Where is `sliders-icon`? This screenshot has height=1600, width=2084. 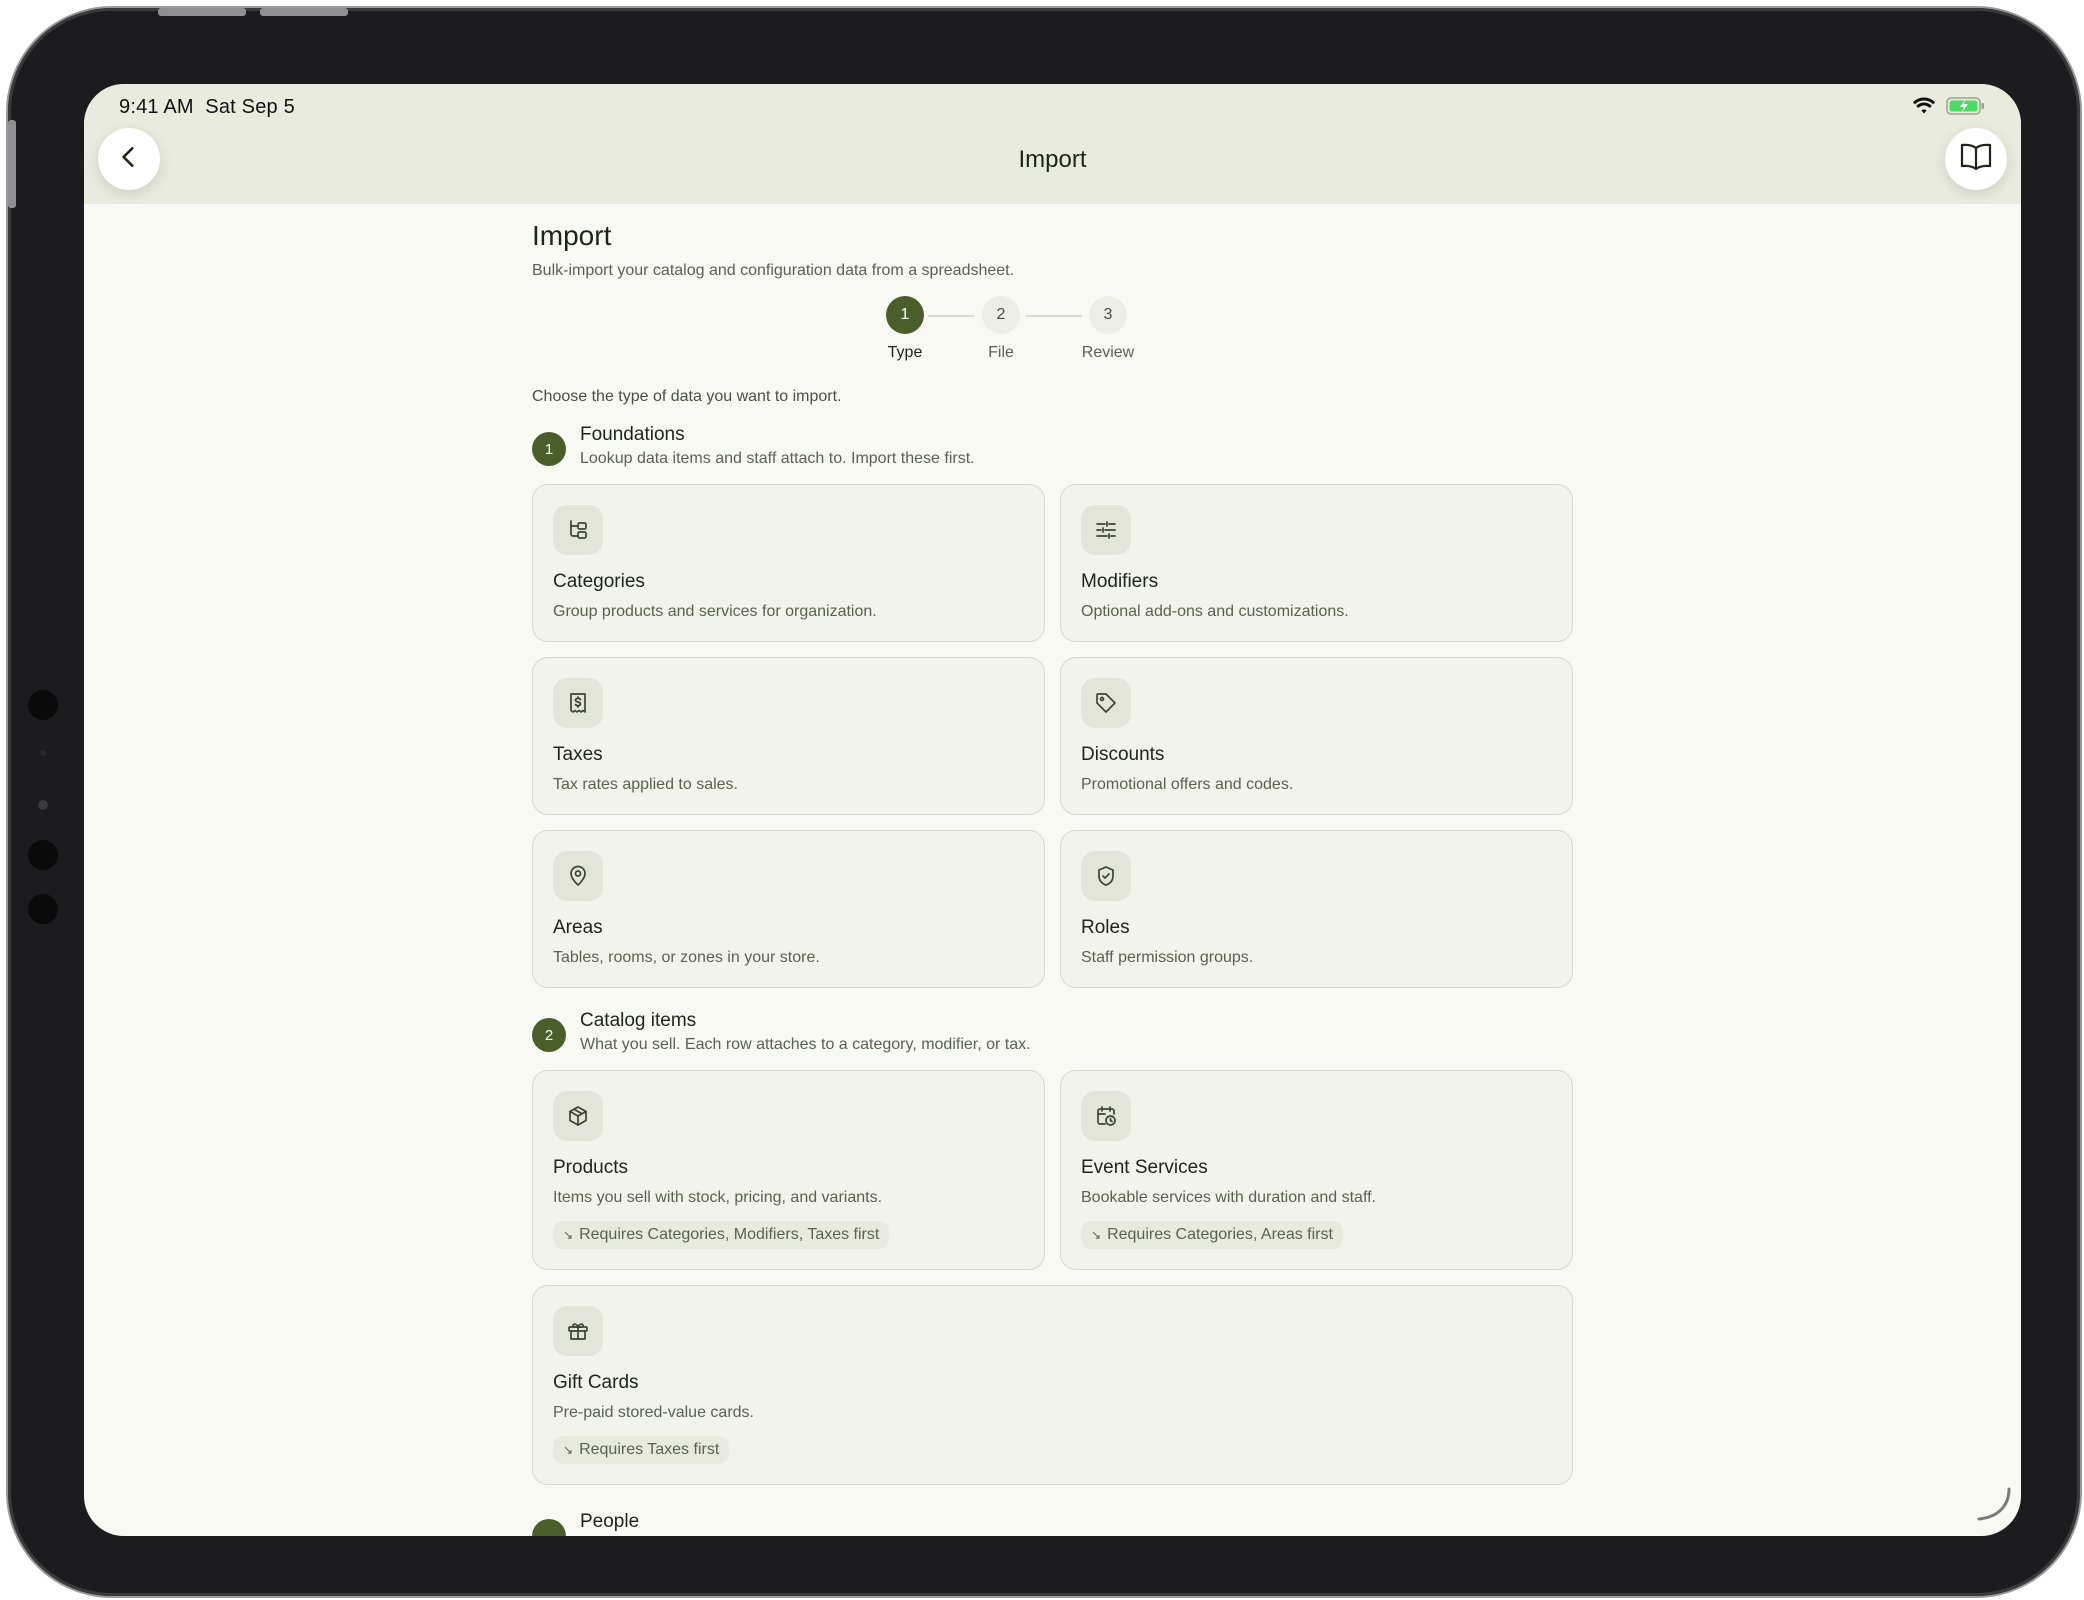
sliders-icon is located at coordinates (1106, 530).